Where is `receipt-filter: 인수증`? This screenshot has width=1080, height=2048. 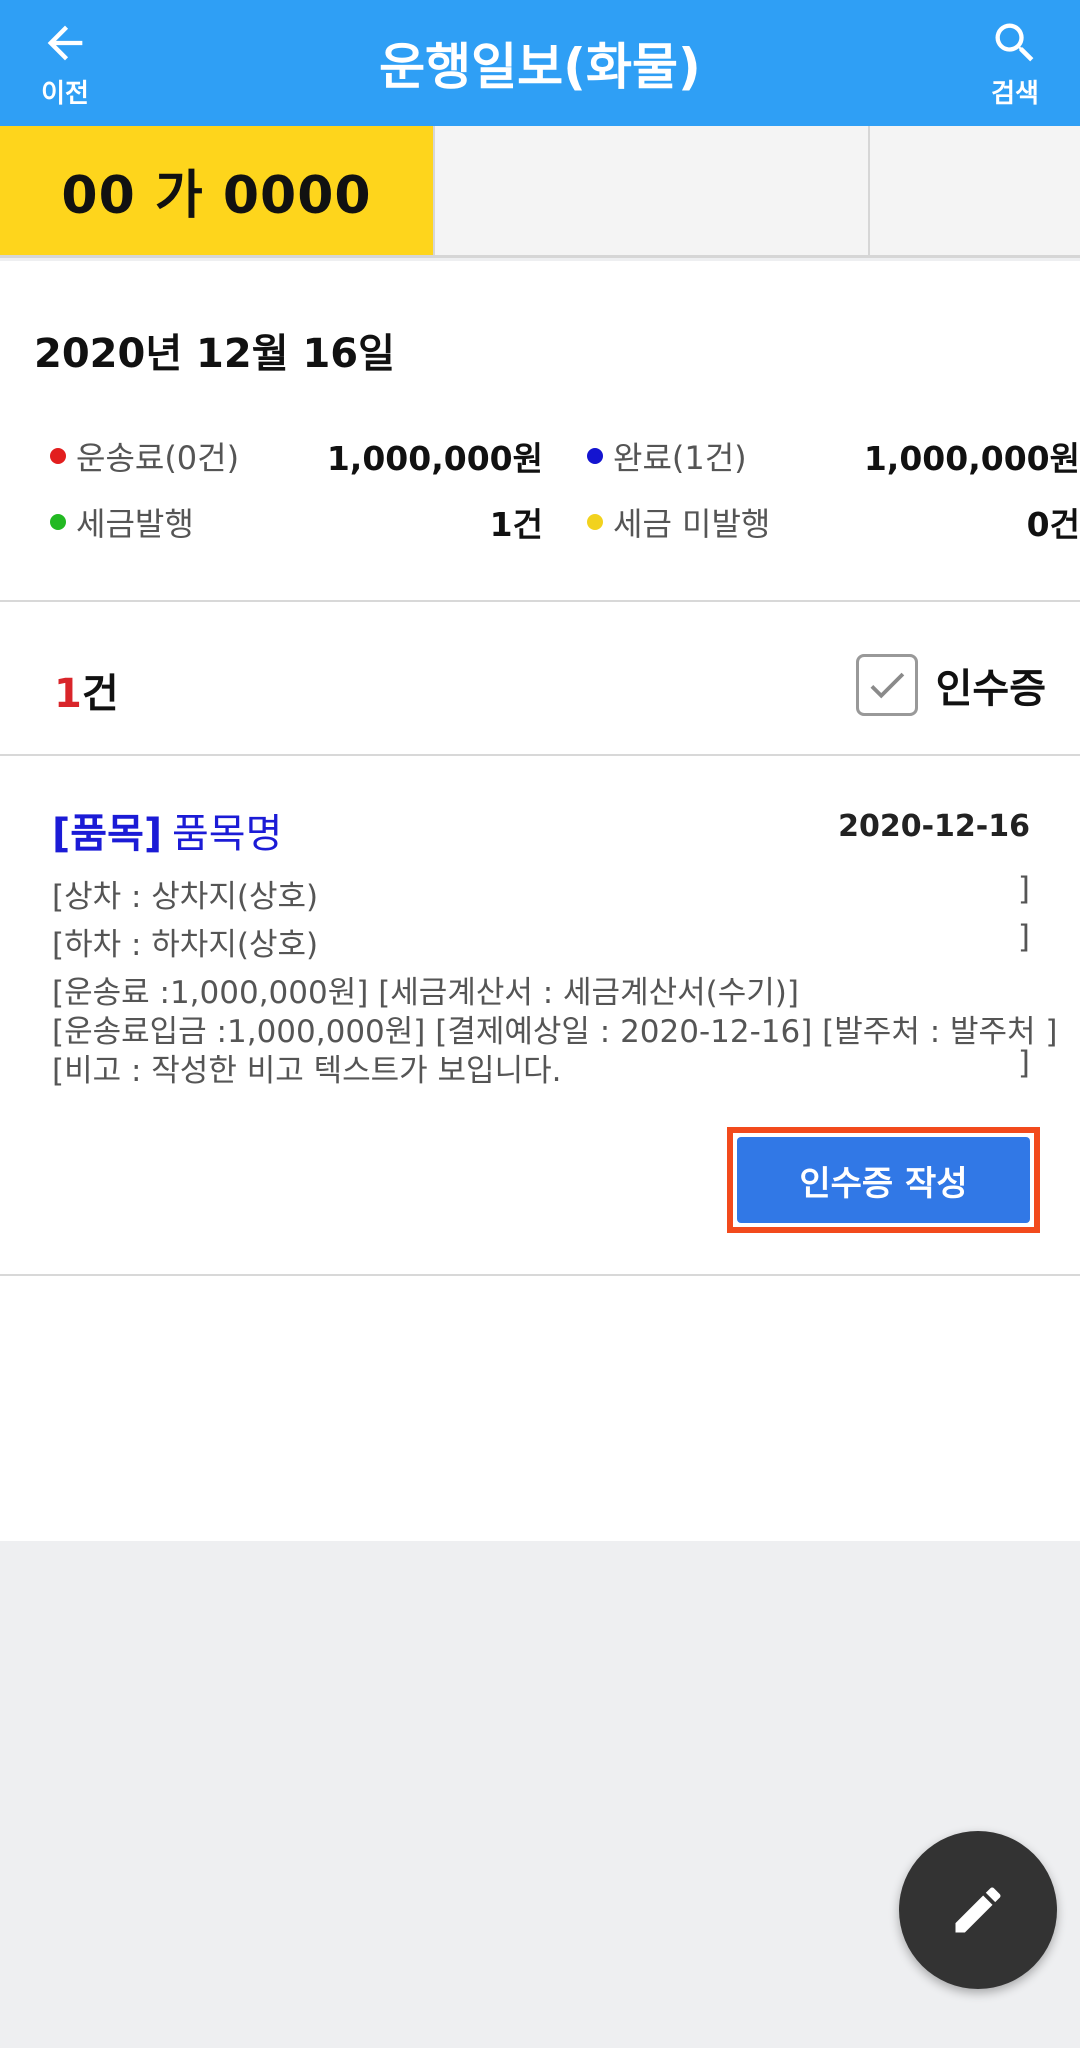 receipt-filter: 인수증 is located at coordinates (950, 685).